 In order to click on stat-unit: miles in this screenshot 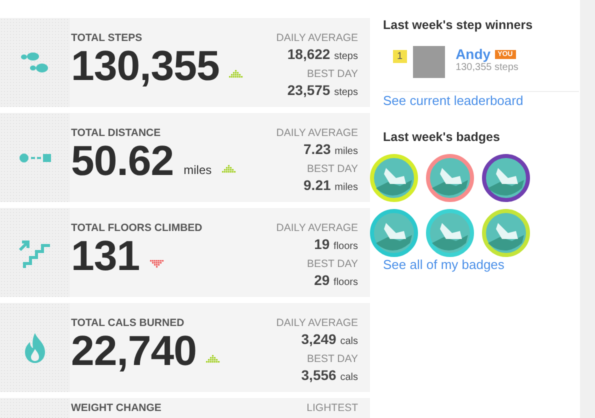, I will do `click(198, 170)`.